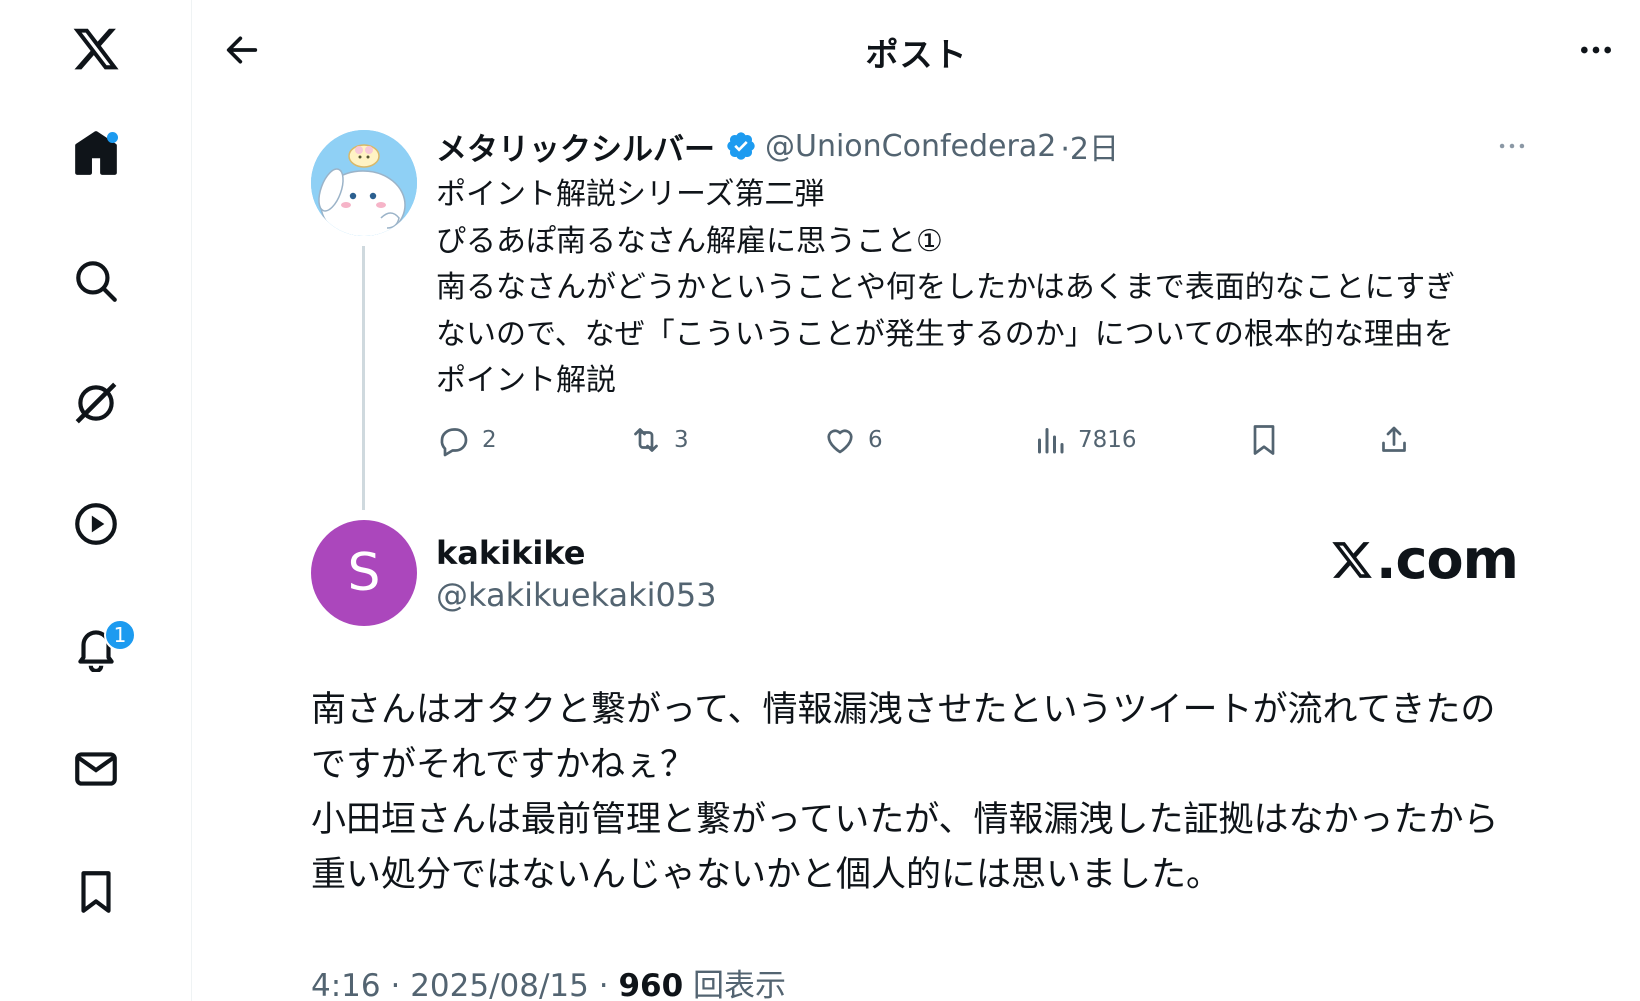  I want to click on search-svg, so click(96, 281).